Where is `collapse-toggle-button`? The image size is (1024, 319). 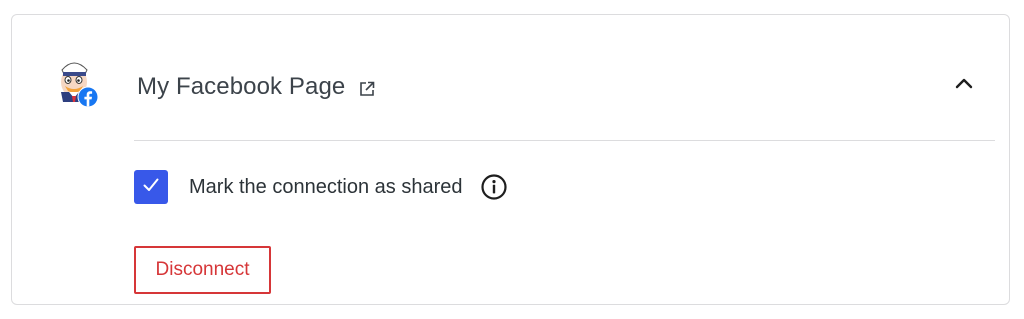 collapse-toggle-button is located at coordinates (964, 85).